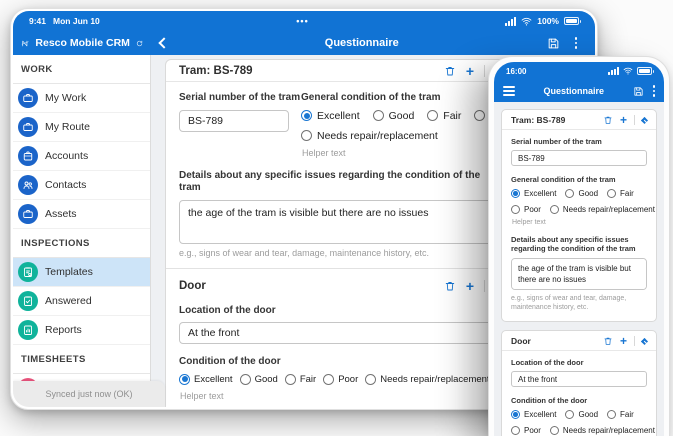  What do you see at coordinates (76, 21) in the screenshot?
I see `clock-date: Mon Jun 10` at bounding box center [76, 21].